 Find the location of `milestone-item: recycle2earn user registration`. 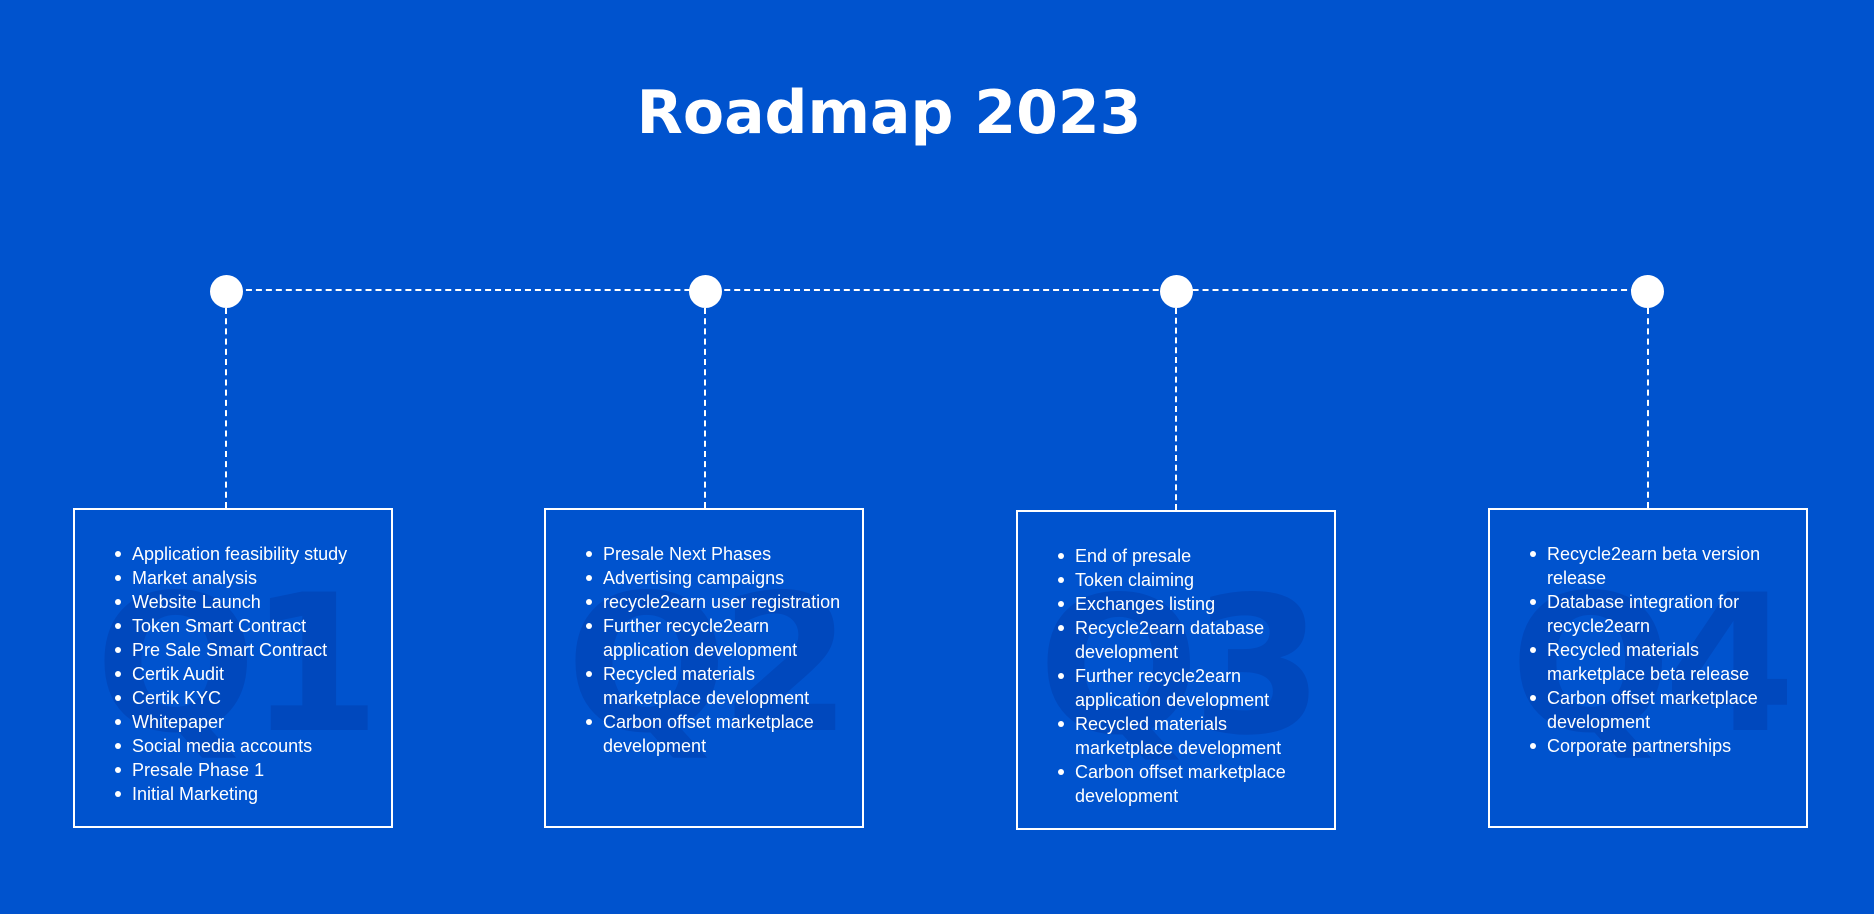

milestone-item: recycle2earn user registration is located at coordinates (719, 602).